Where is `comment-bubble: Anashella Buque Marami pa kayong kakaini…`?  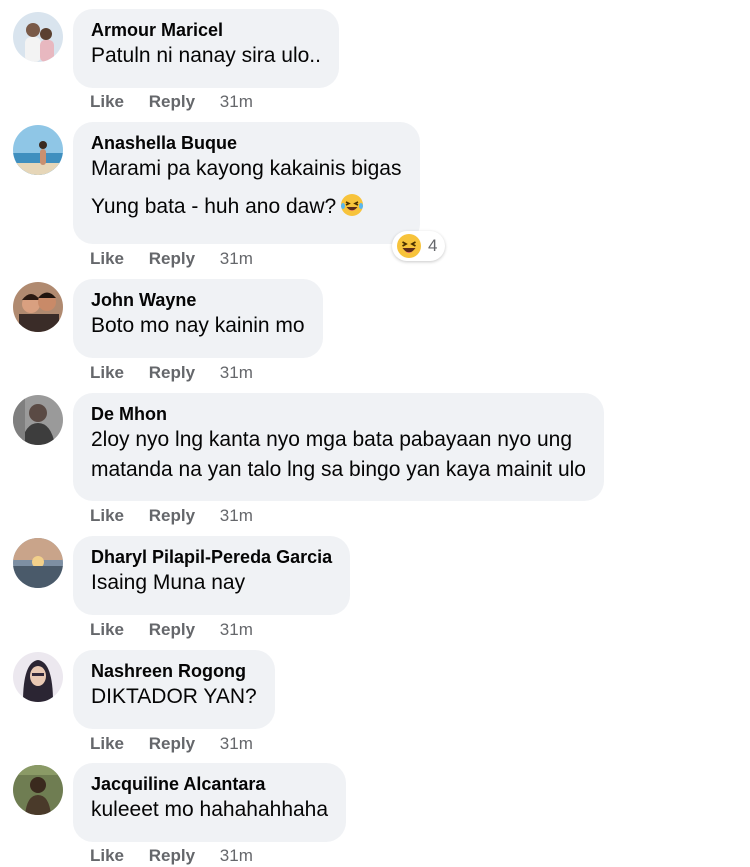
comment-bubble: Anashella Buque Marami pa kayong kakaini… is located at coordinates (246, 183).